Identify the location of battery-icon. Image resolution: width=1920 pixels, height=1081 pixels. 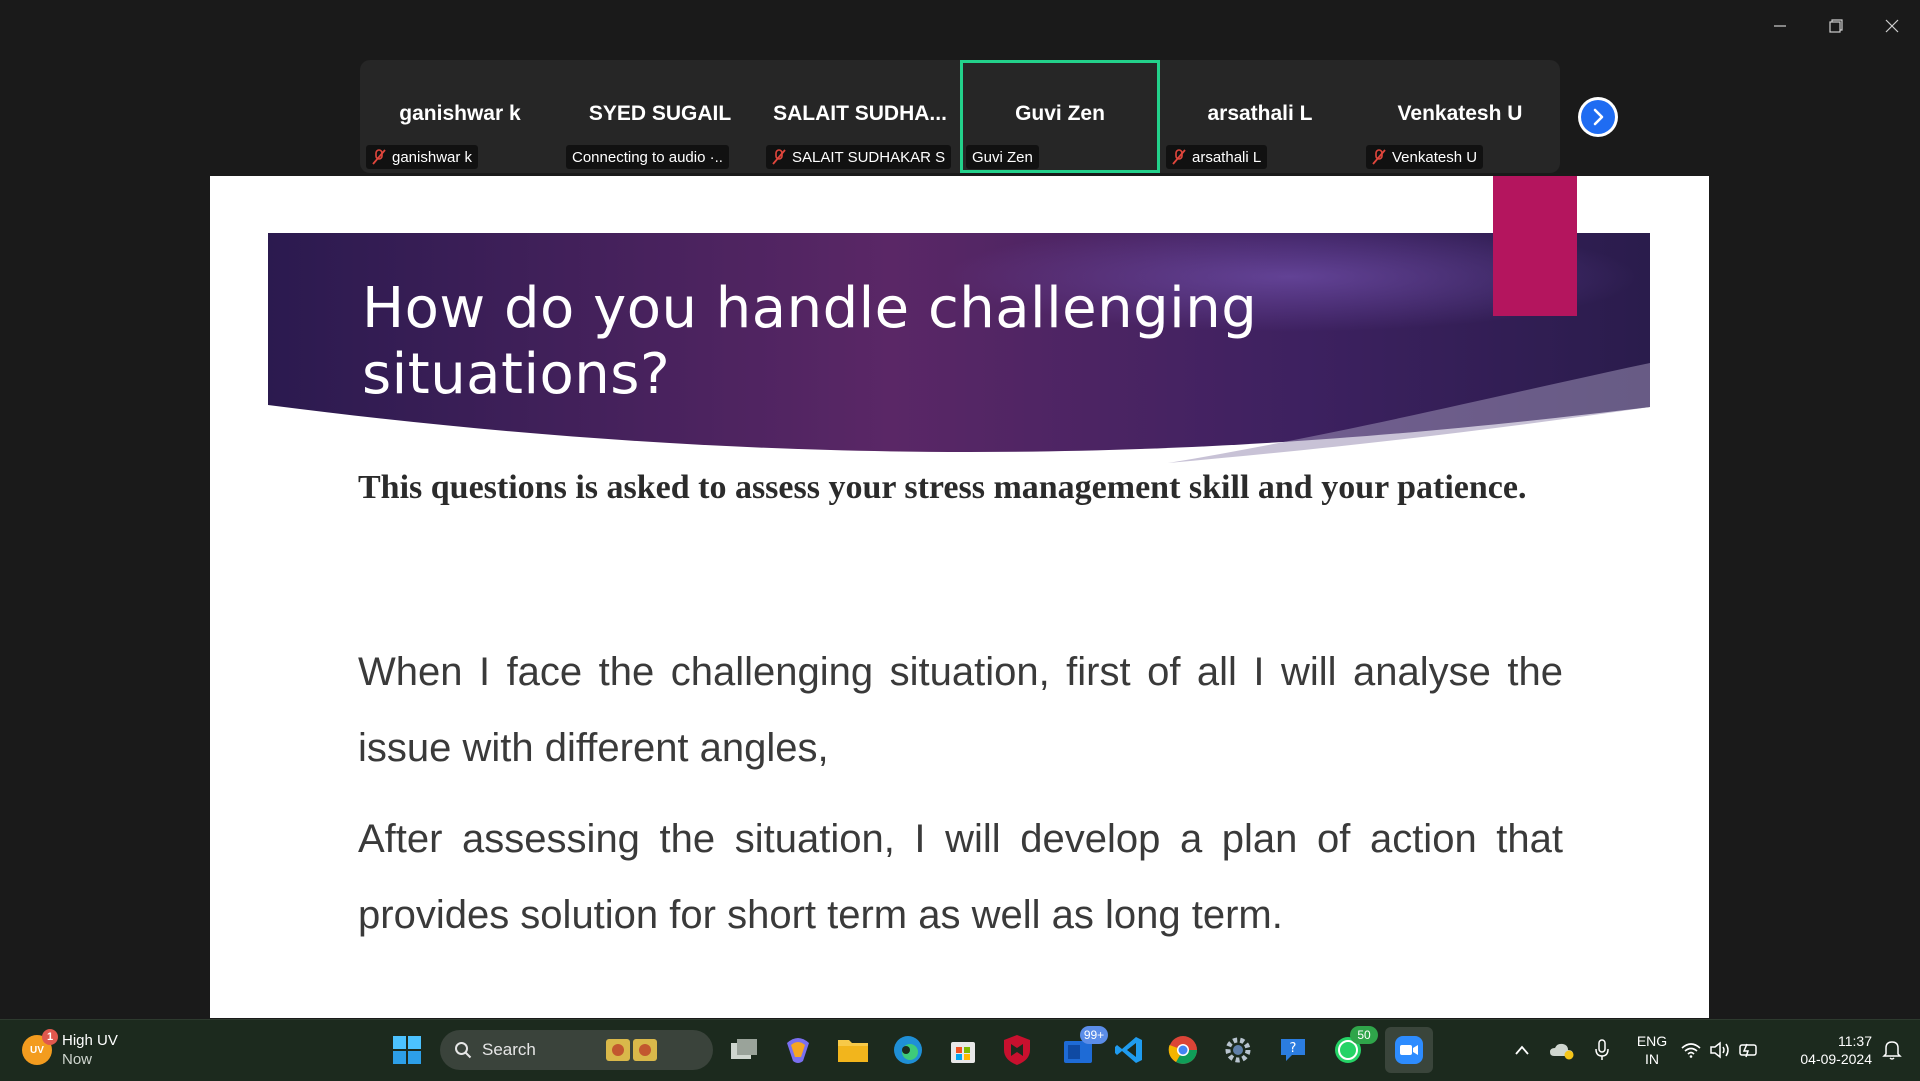
(1748, 1050).